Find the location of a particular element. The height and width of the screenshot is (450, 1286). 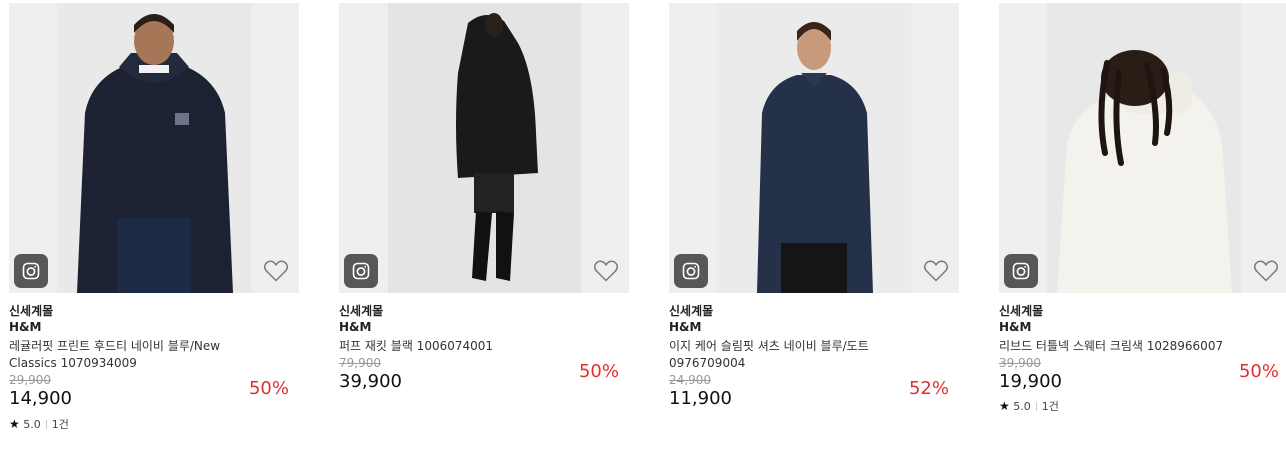

sale-price: 14,900 is located at coordinates (40, 398).